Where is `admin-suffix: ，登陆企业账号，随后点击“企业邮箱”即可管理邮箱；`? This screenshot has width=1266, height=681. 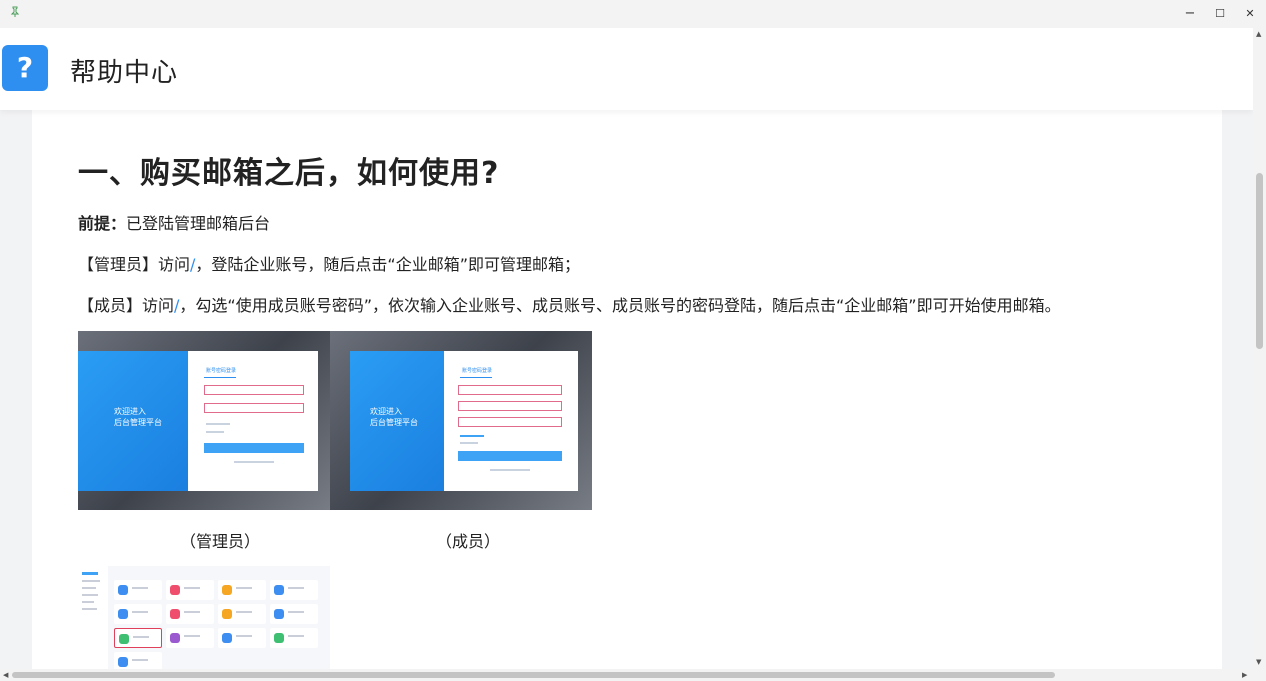
admin-suffix: ，登陆企业账号，随后点击“企业邮箱”即可管理邮箱； is located at coordinates (387, 264).